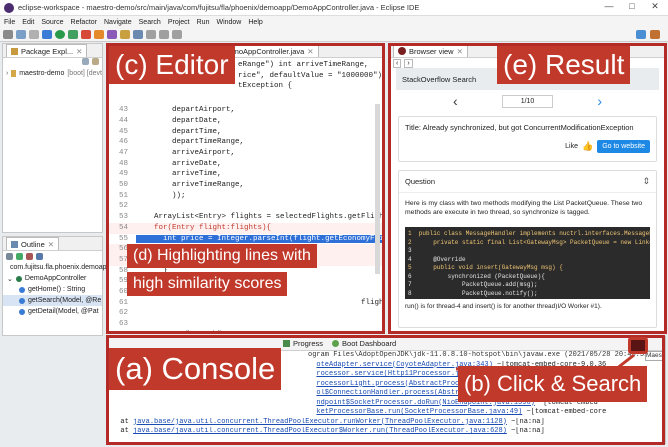  What do you see at coordinates (52, 22) in the screenshot?
I see `menu-item-source: Source` at bounding box center [52, 22].